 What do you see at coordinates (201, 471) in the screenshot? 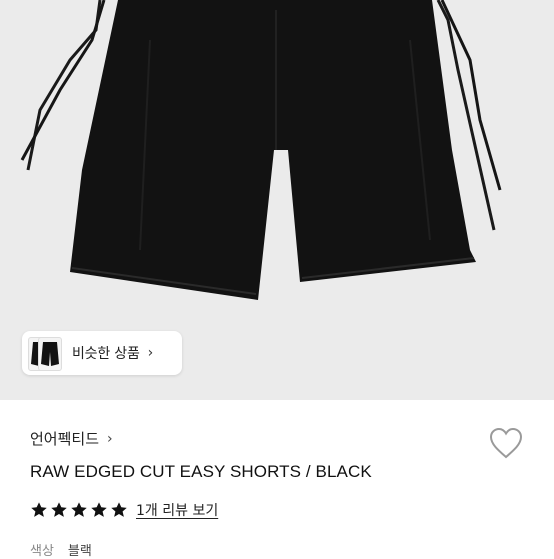
I see `product-title: RAW EDGED CUT EASY SHORTS / BLACK` at bounding box center [201, 471].